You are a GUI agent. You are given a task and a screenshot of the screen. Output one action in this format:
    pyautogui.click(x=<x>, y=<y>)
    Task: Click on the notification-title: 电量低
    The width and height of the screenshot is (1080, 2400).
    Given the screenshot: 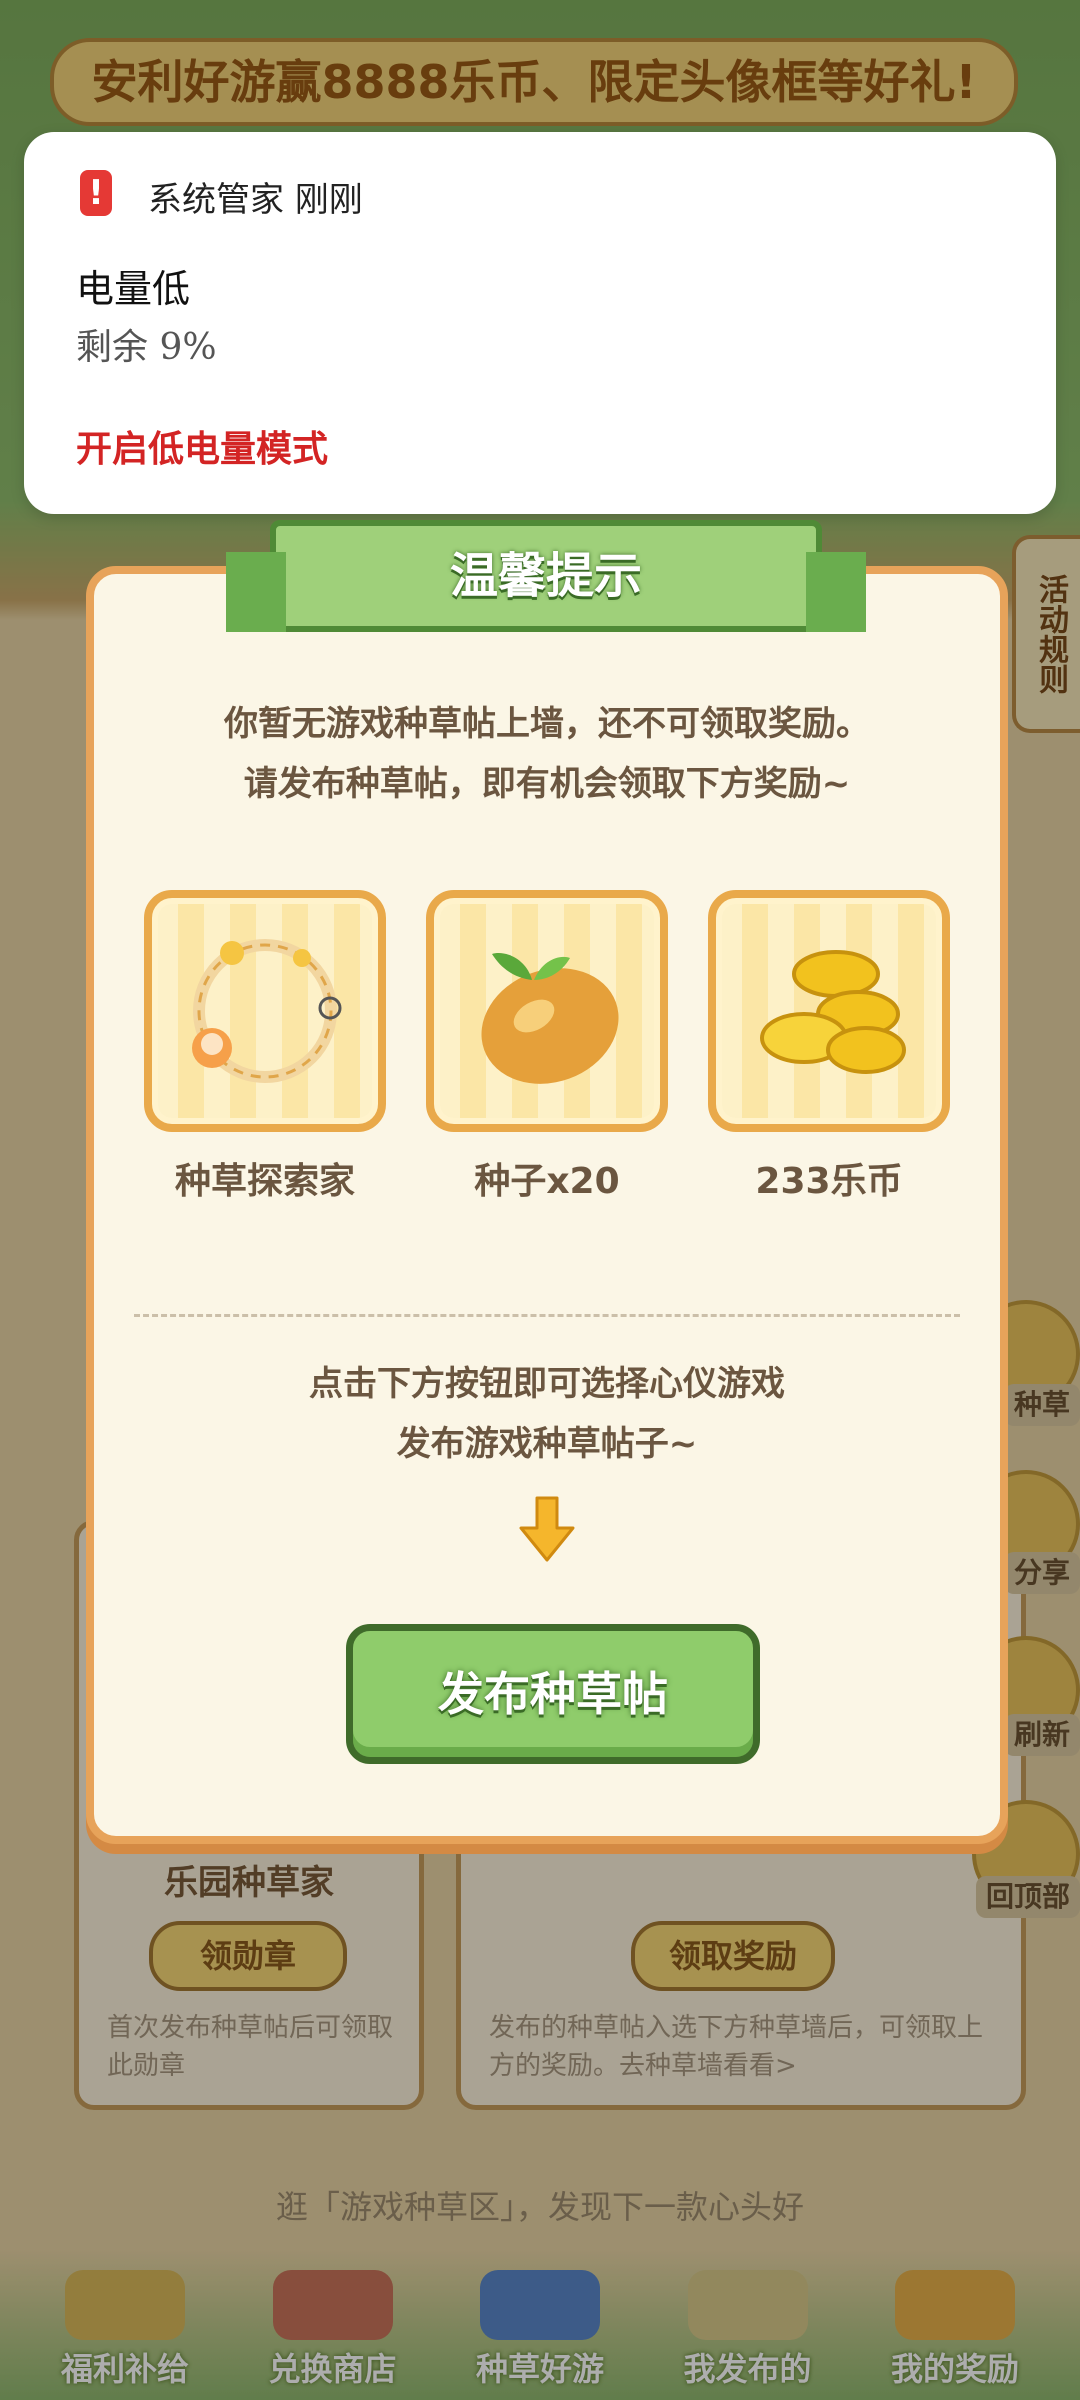 What is the action you would take?
    pyautogui.click(x=133, y=289)
    